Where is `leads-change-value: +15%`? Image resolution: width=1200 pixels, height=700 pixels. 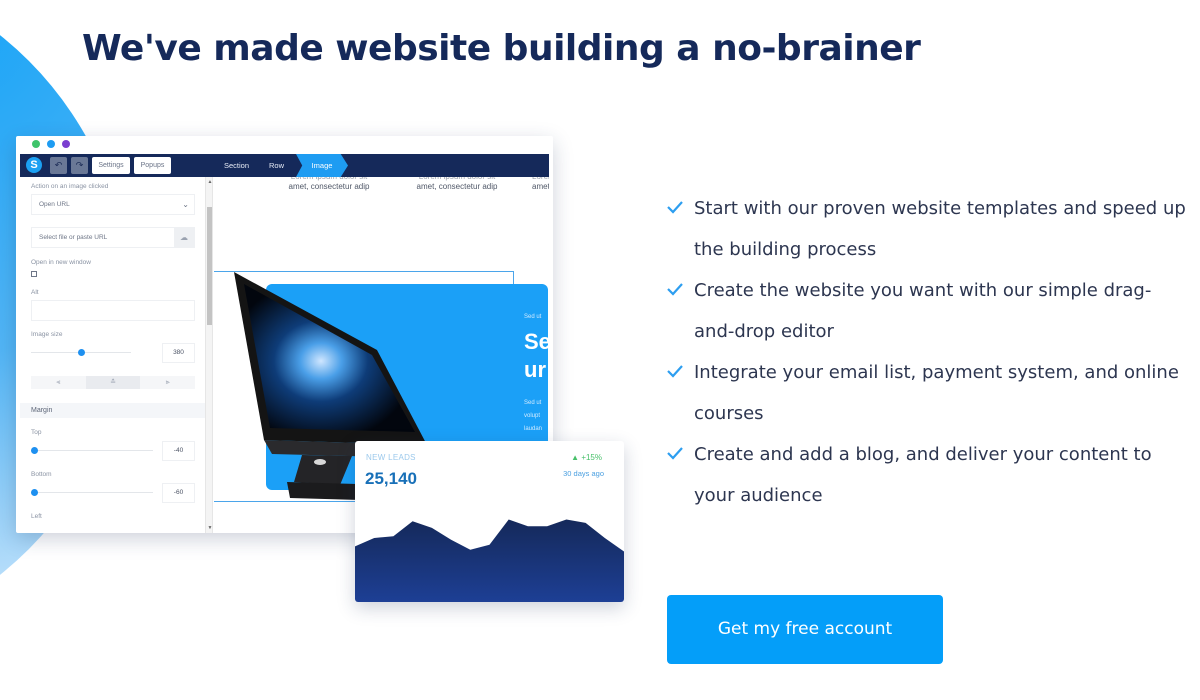
leads-change-value: +15% is located at coordinates (591, 457).